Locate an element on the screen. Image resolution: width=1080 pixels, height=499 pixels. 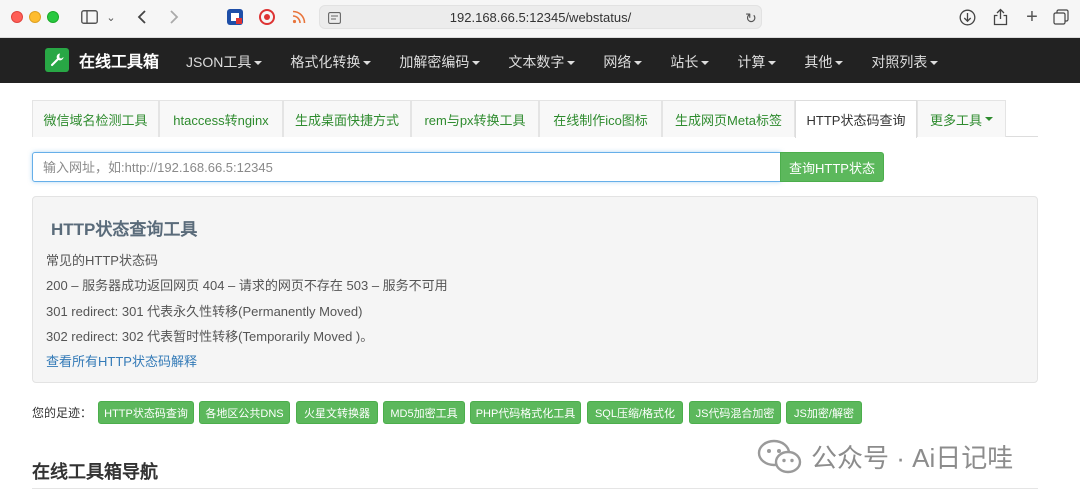
footprint-item: JS加密/解密 is located at coordinates (824, 412).